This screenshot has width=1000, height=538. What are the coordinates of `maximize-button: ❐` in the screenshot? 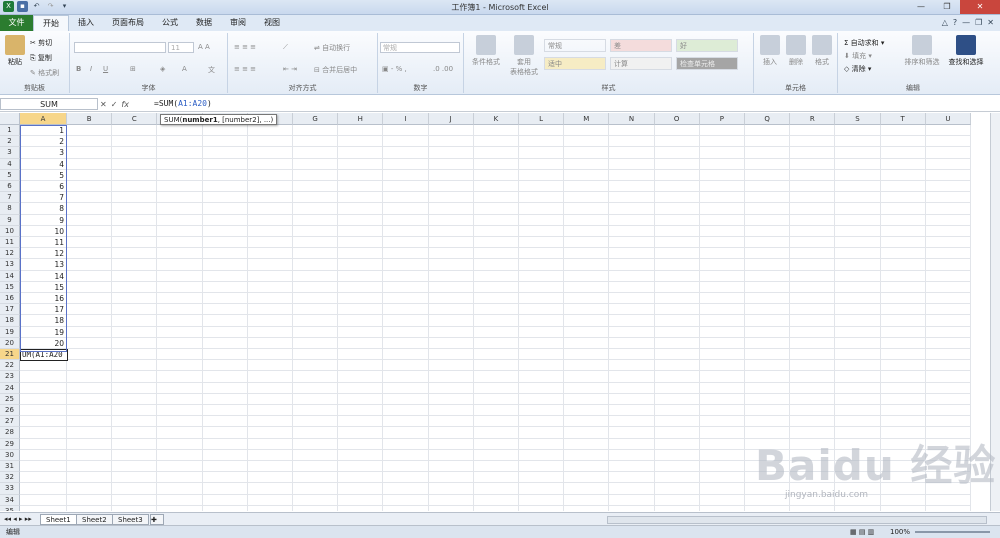 It's located at (947, 7).